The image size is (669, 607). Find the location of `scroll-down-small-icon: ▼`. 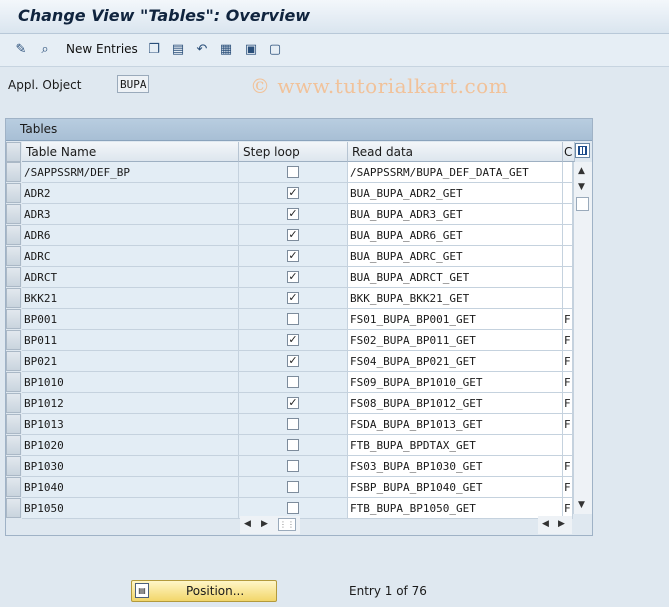

scroll-down-small-icon: ▼ is located at coordinates (581, 187).